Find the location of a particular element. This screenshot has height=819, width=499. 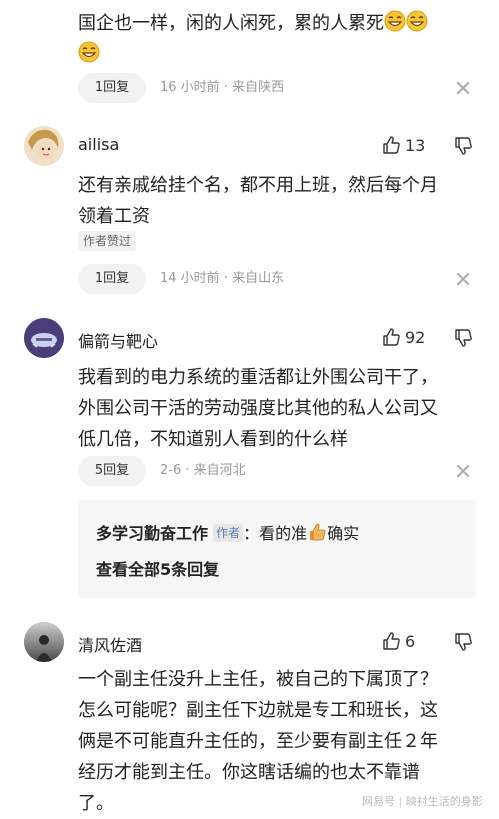

watermark: 网易号 | 映衬生活的身影 is located at coordinates (422, 801).